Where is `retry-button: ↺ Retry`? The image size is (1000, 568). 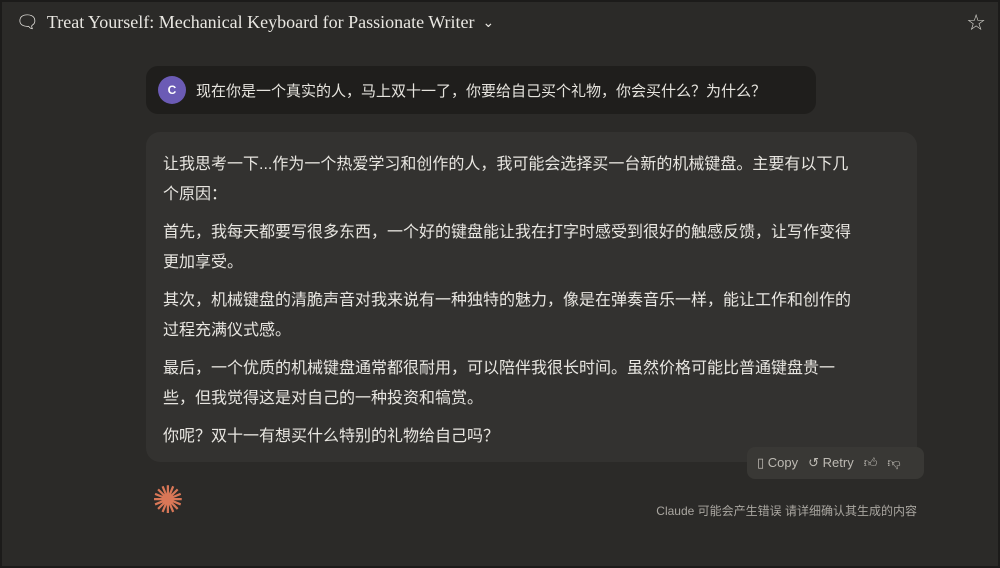
retry-button: ↺ Retry is located at coordinates (831, 463).